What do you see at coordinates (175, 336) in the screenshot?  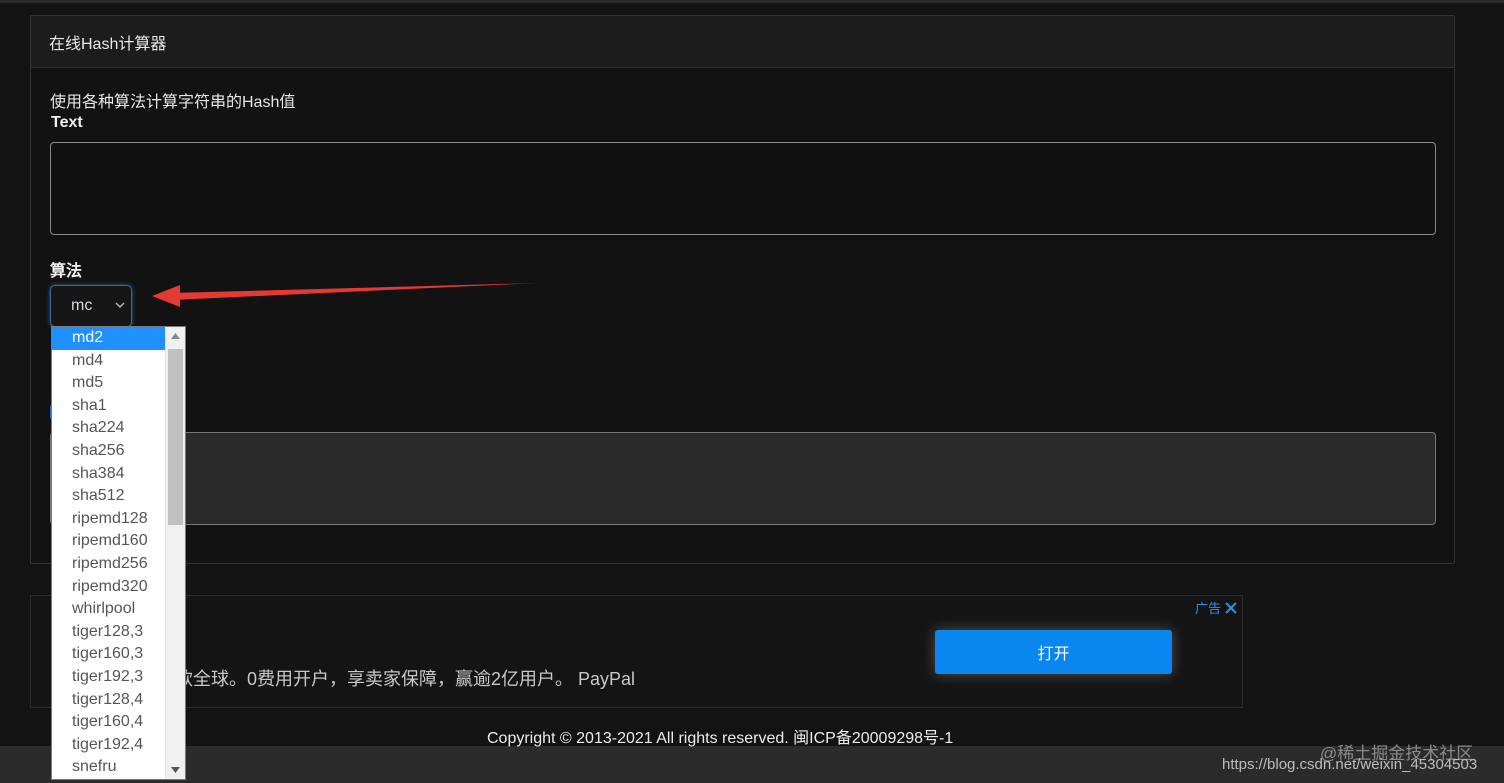 I see `scroll-up-arrow-icon` at bounding box center [175, 336].